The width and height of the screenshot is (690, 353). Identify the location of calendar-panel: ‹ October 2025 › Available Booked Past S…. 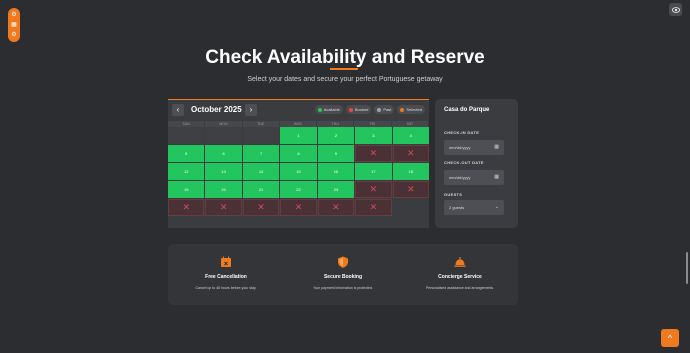
(298, 163).